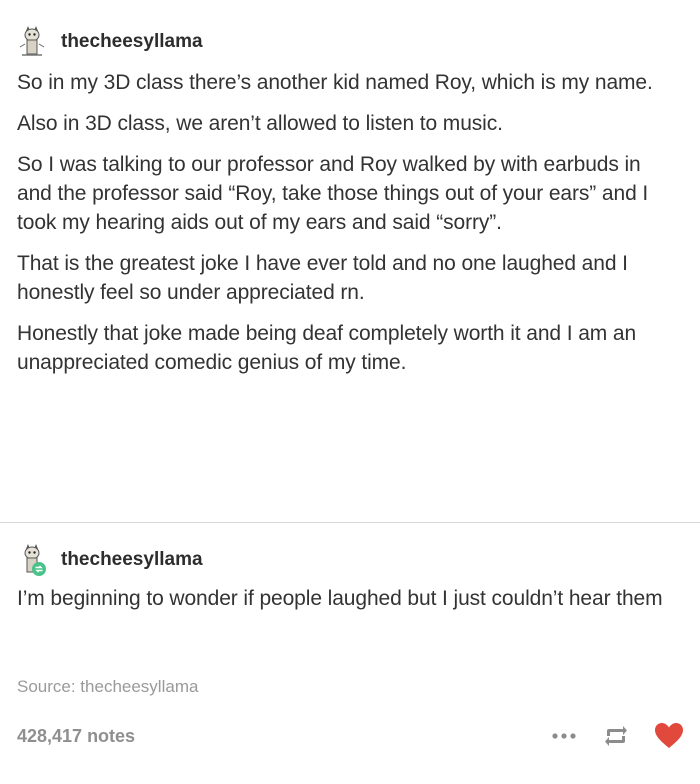 The image size is (700, 784). Describe the element at coordinates (350, 522) in the screenshot. I see `reblog-divider` at that location.